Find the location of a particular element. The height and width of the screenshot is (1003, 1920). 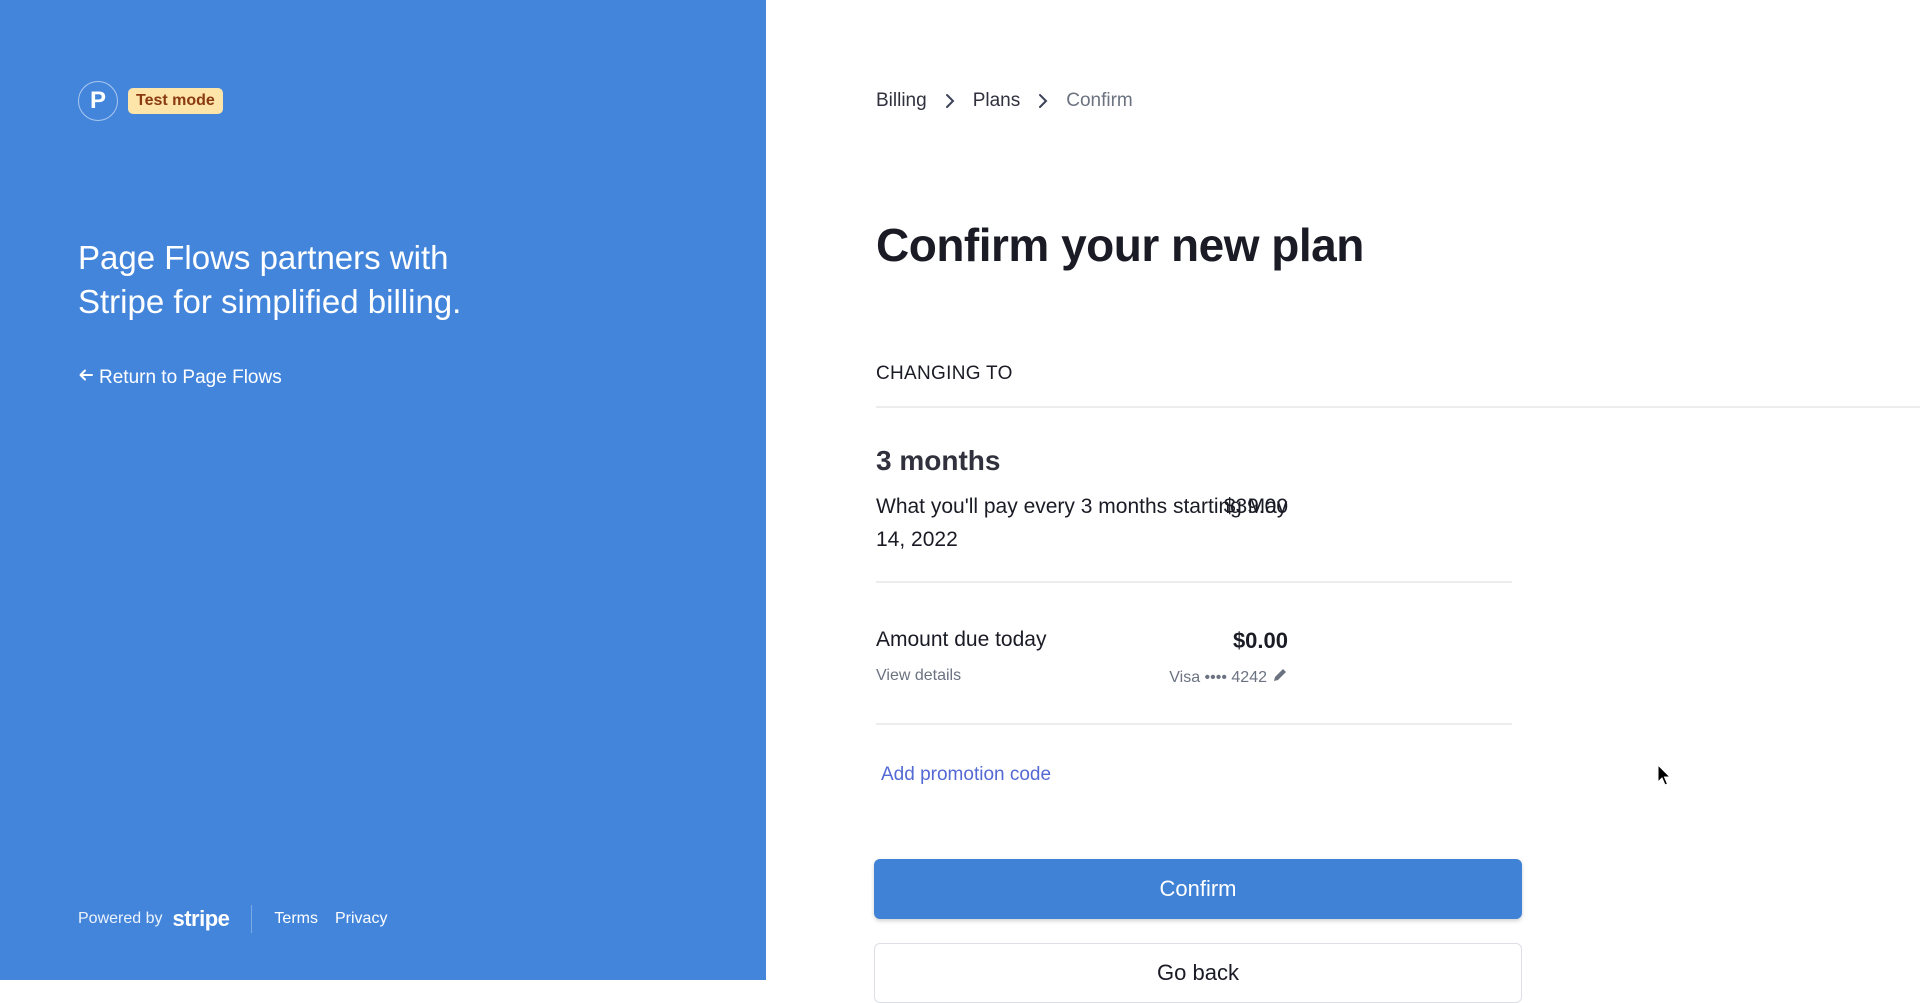

privacy-link: Privacy is located at coordinates (361, 919).